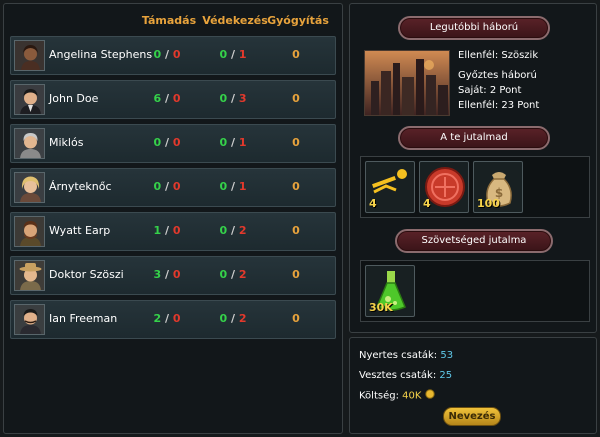 This screenshot has height=437, width=600. Describe the element at coordinates (235, 20) in the screenshot. I see `header-defense: Védekezés` at that location.